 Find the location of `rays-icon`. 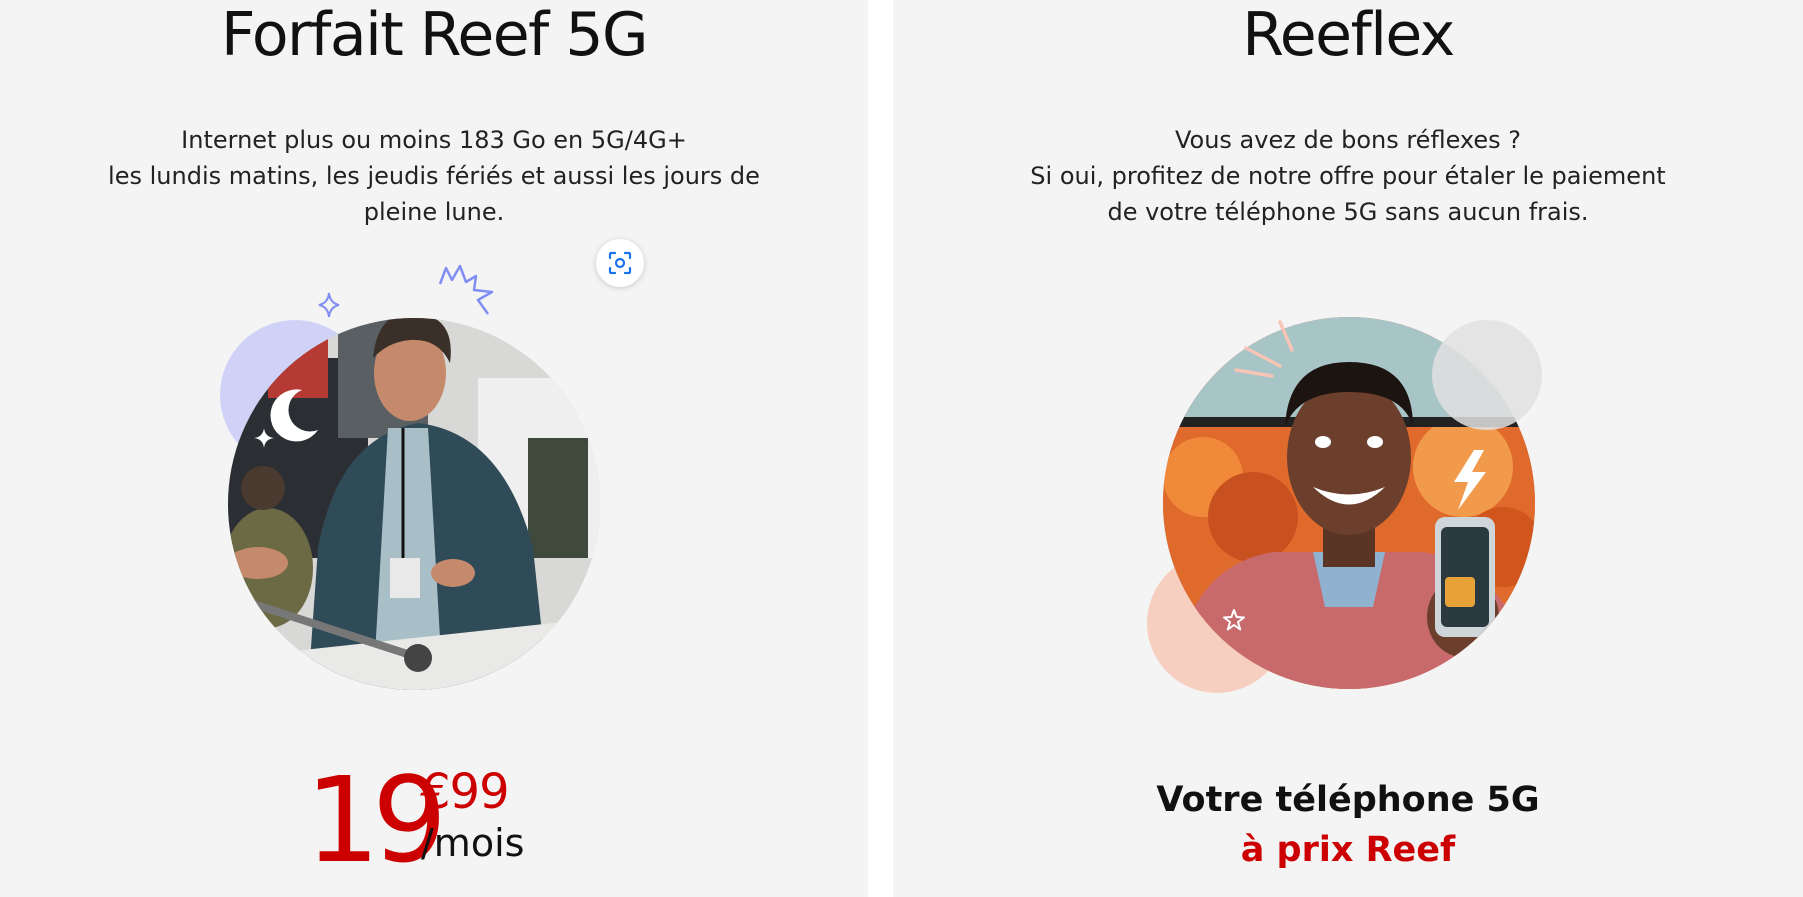

rays-icon is located at coordinates (1264, 349).